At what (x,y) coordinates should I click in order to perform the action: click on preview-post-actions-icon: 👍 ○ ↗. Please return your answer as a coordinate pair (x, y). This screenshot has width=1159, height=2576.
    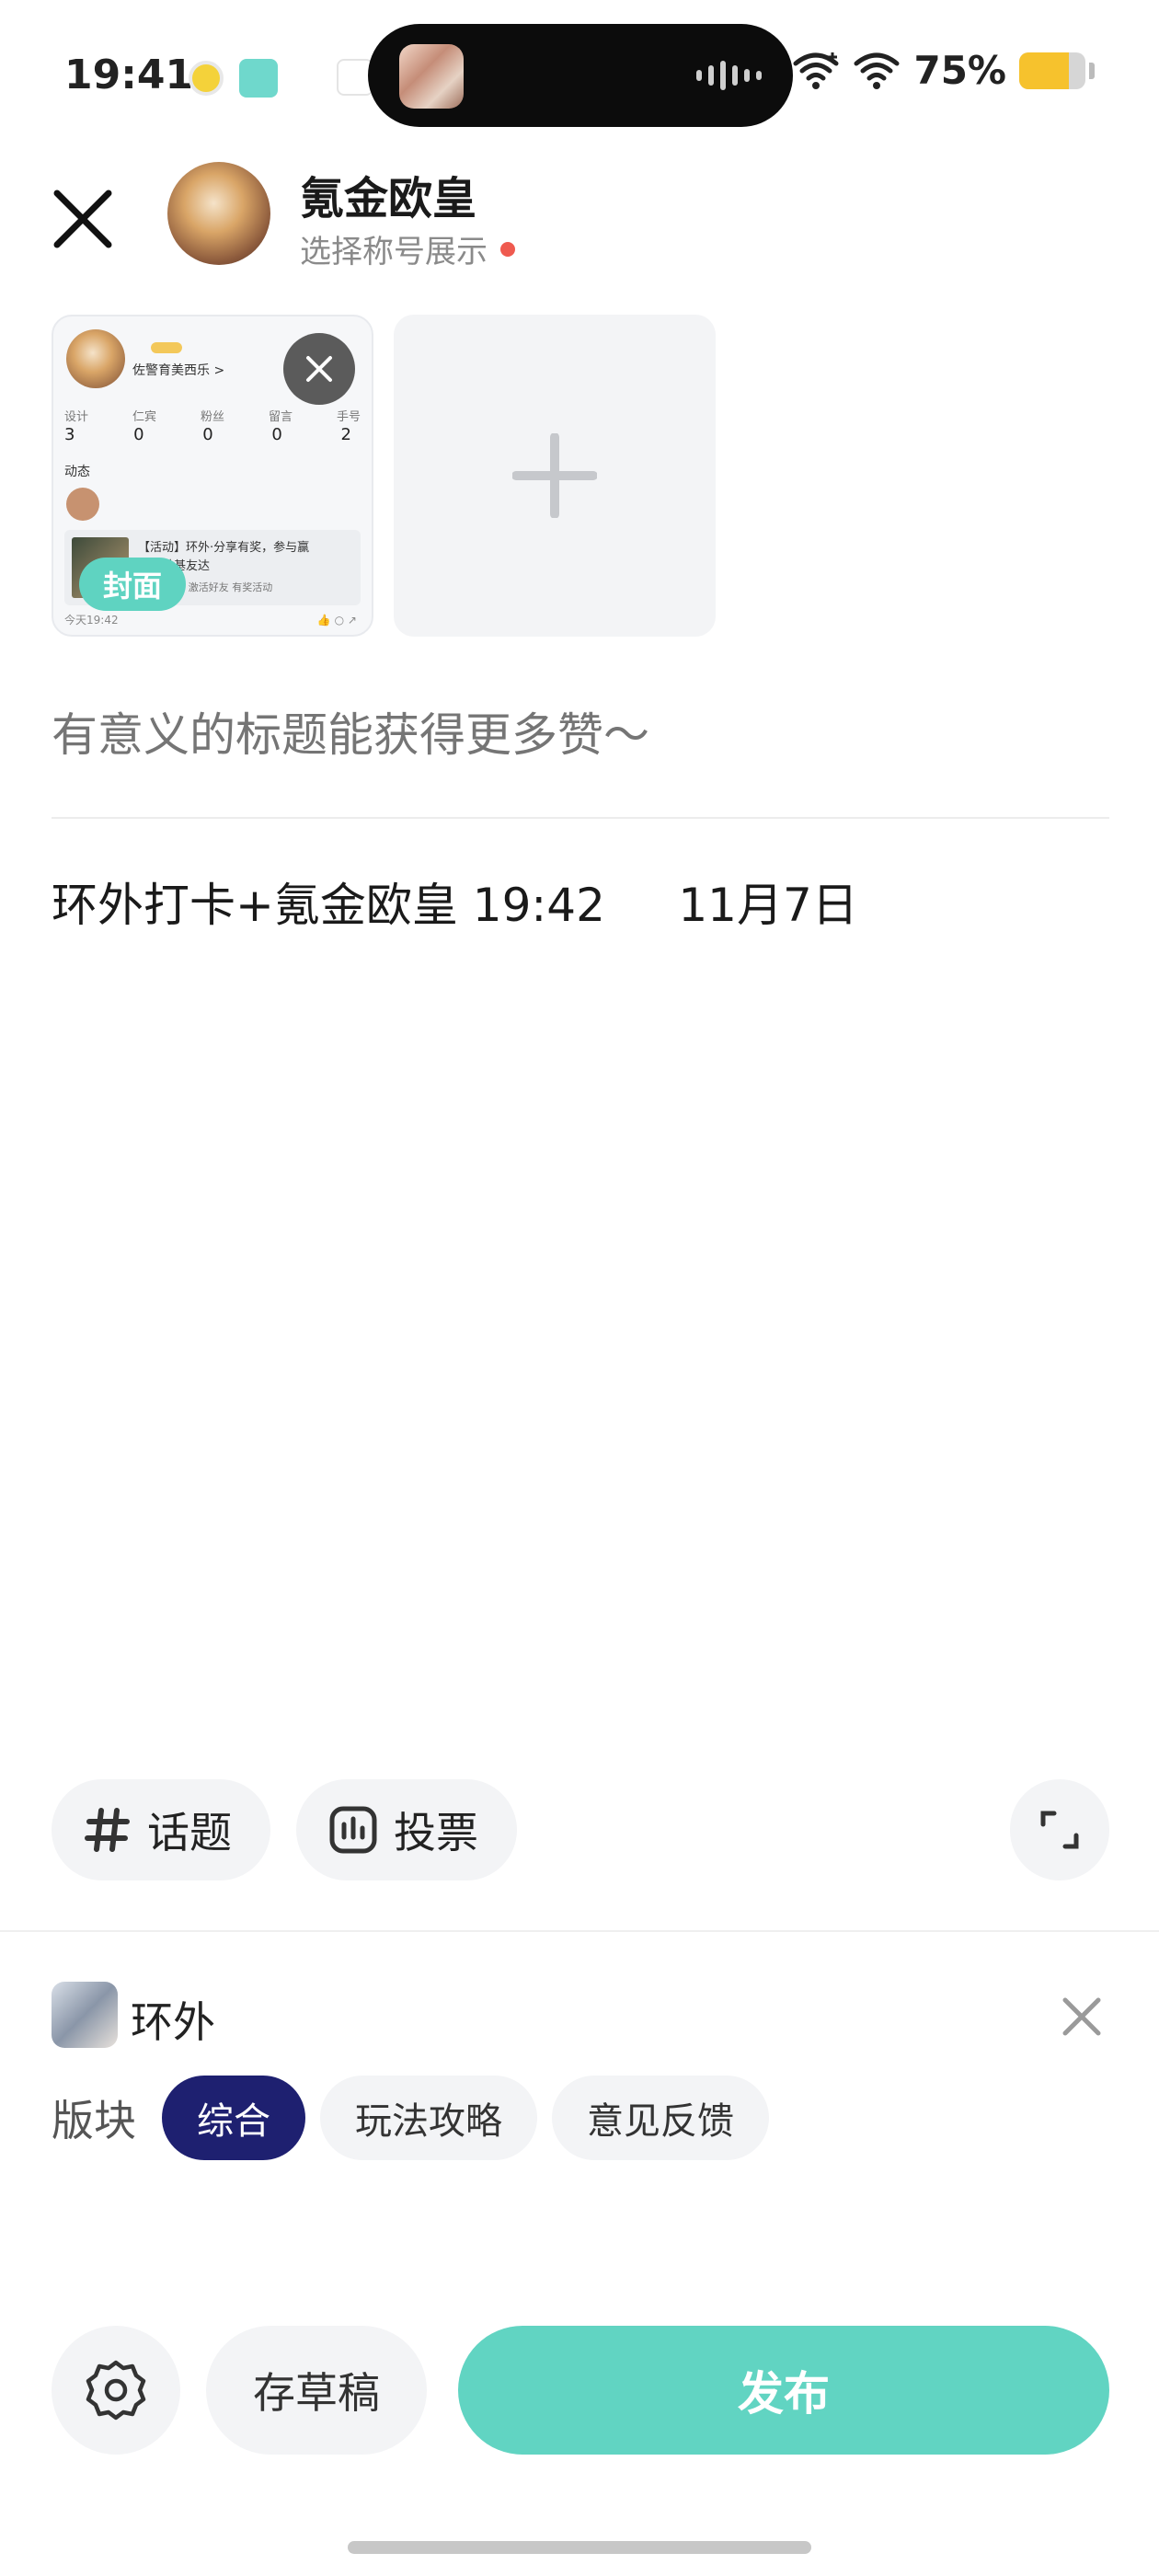
    Looking at the image, I should click on (336, 620).